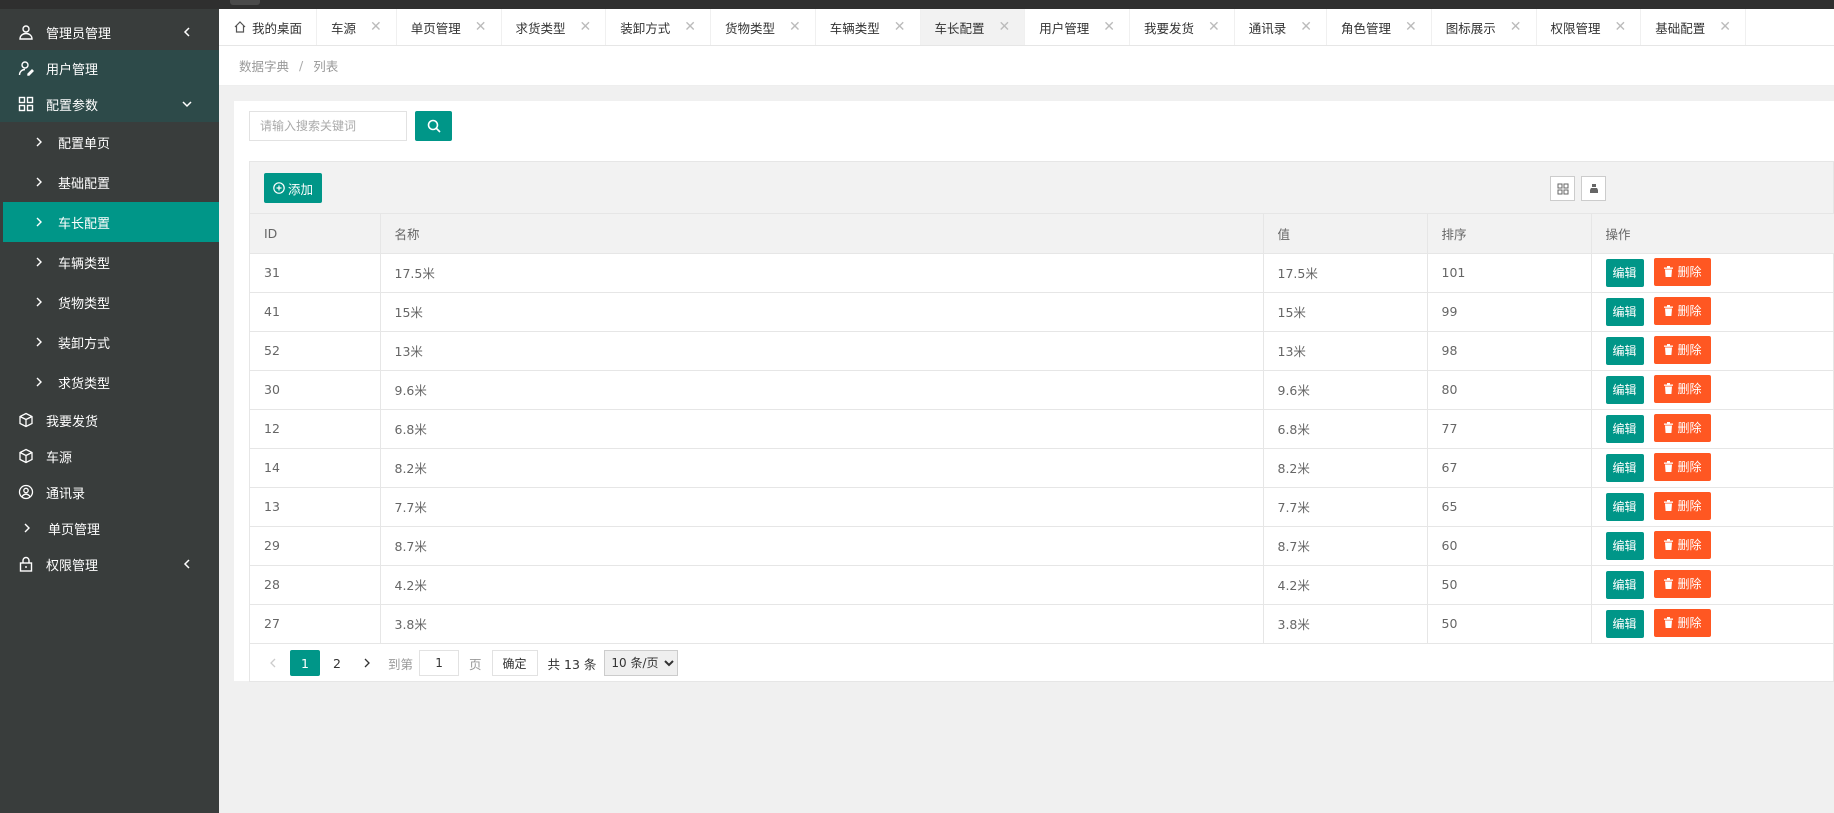  Describe the element at coordinates (109, 302) in the screenshot. I see `sidebar-subitem-cargo-type: 货物类型` at that location.